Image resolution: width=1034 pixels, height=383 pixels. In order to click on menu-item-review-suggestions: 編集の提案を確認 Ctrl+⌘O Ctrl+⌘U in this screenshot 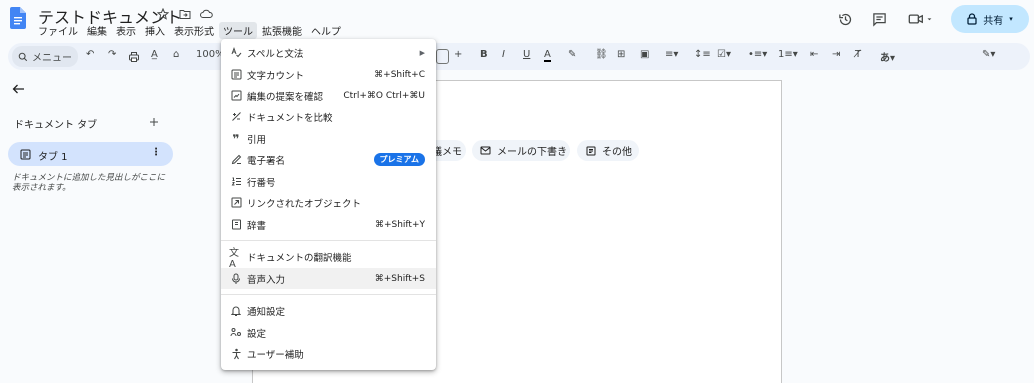, I will do `click(328, 95)`.